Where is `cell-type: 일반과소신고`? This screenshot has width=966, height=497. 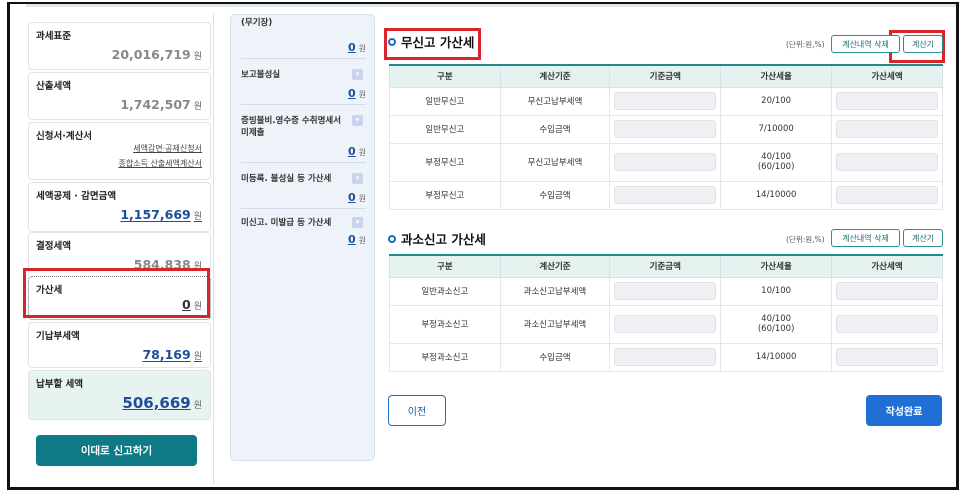
cell-type: 일반과소신고 is located at coordinates (445, 291).